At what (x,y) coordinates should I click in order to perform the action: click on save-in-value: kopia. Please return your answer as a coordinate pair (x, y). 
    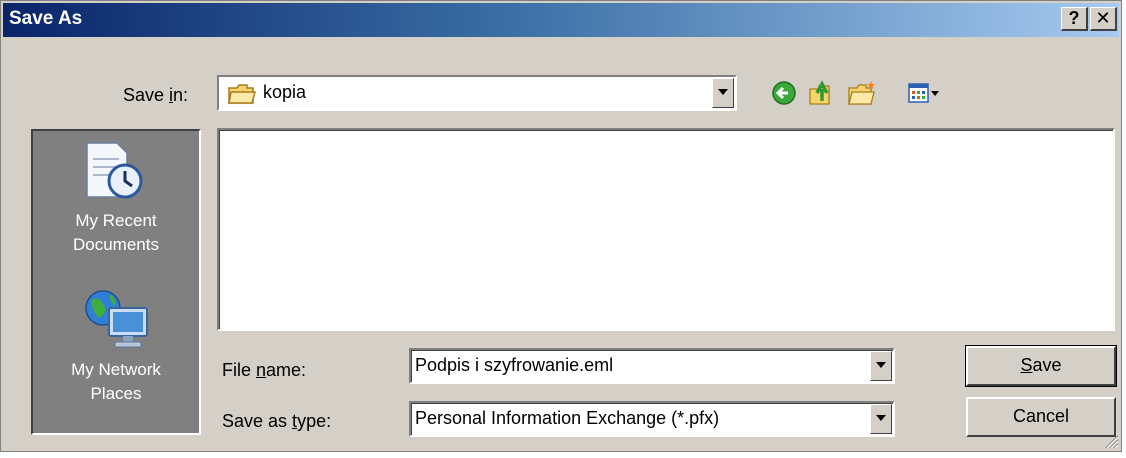
    Looking at the image, I should click on (285, 92).